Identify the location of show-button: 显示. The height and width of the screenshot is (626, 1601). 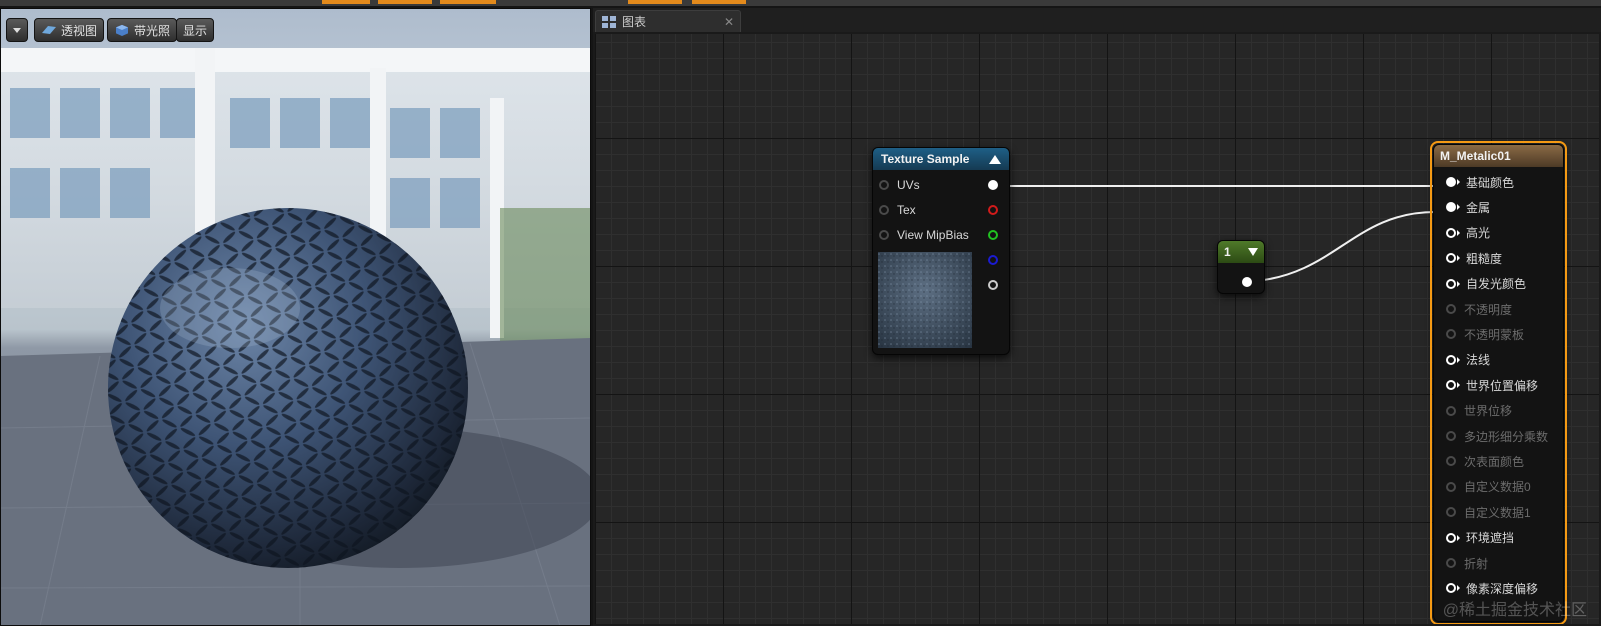
(195, 30).